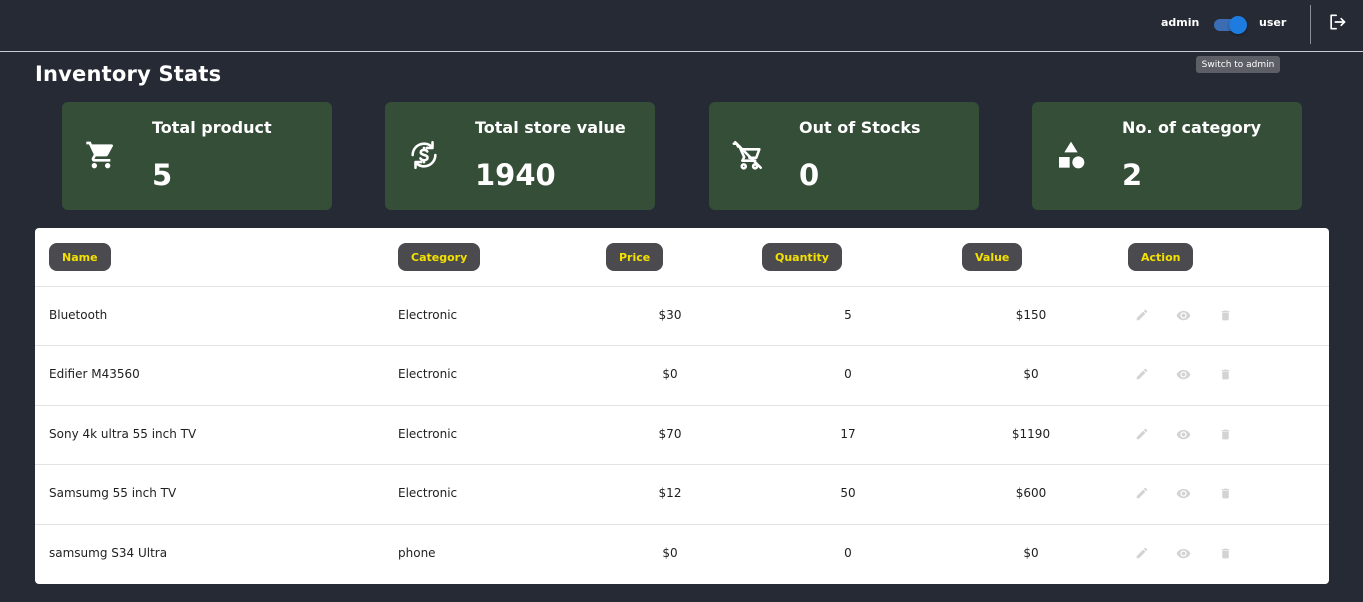 The width and height of the screenshot is (1363, 602). Describe the element at coordinates (670, 315) in the screenshot. I see `cell-price: $30` at that location.